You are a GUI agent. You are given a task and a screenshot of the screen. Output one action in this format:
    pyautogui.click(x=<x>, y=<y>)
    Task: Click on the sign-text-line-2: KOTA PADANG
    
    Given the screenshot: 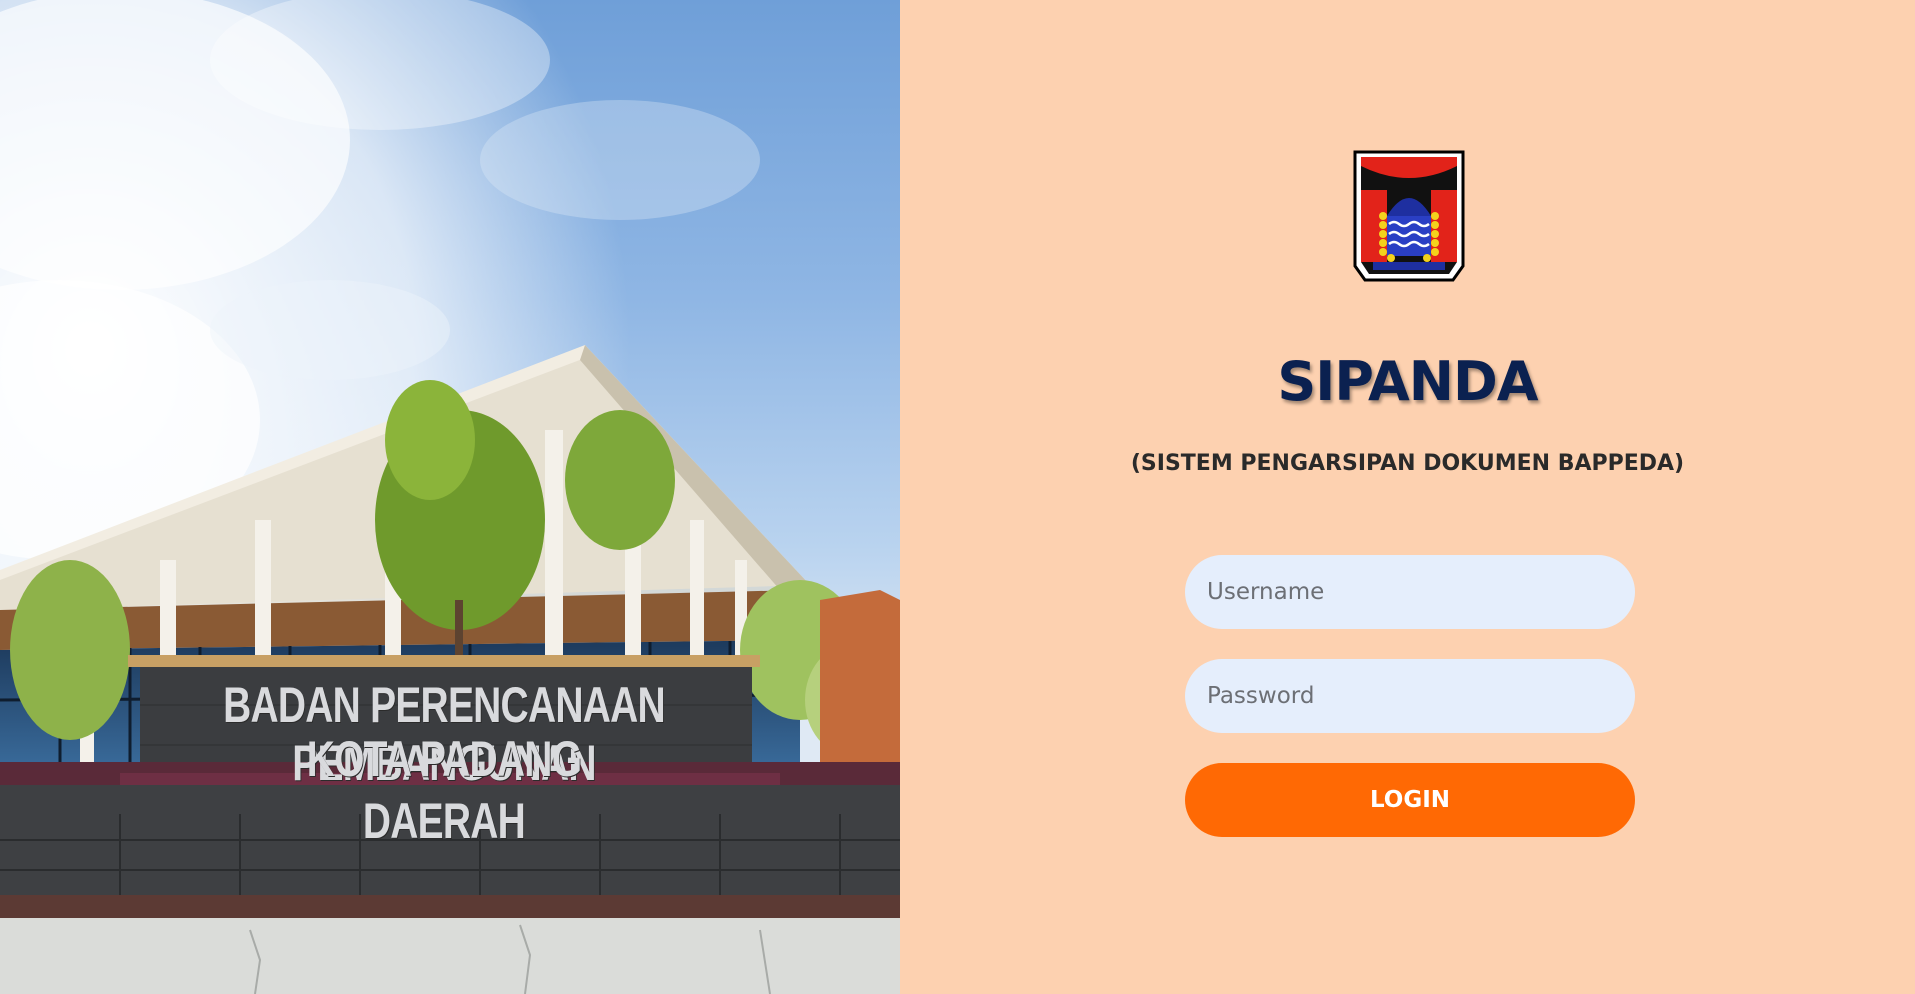 What is the action you would take?
    pyautogui.click(x=444, y=759)
    